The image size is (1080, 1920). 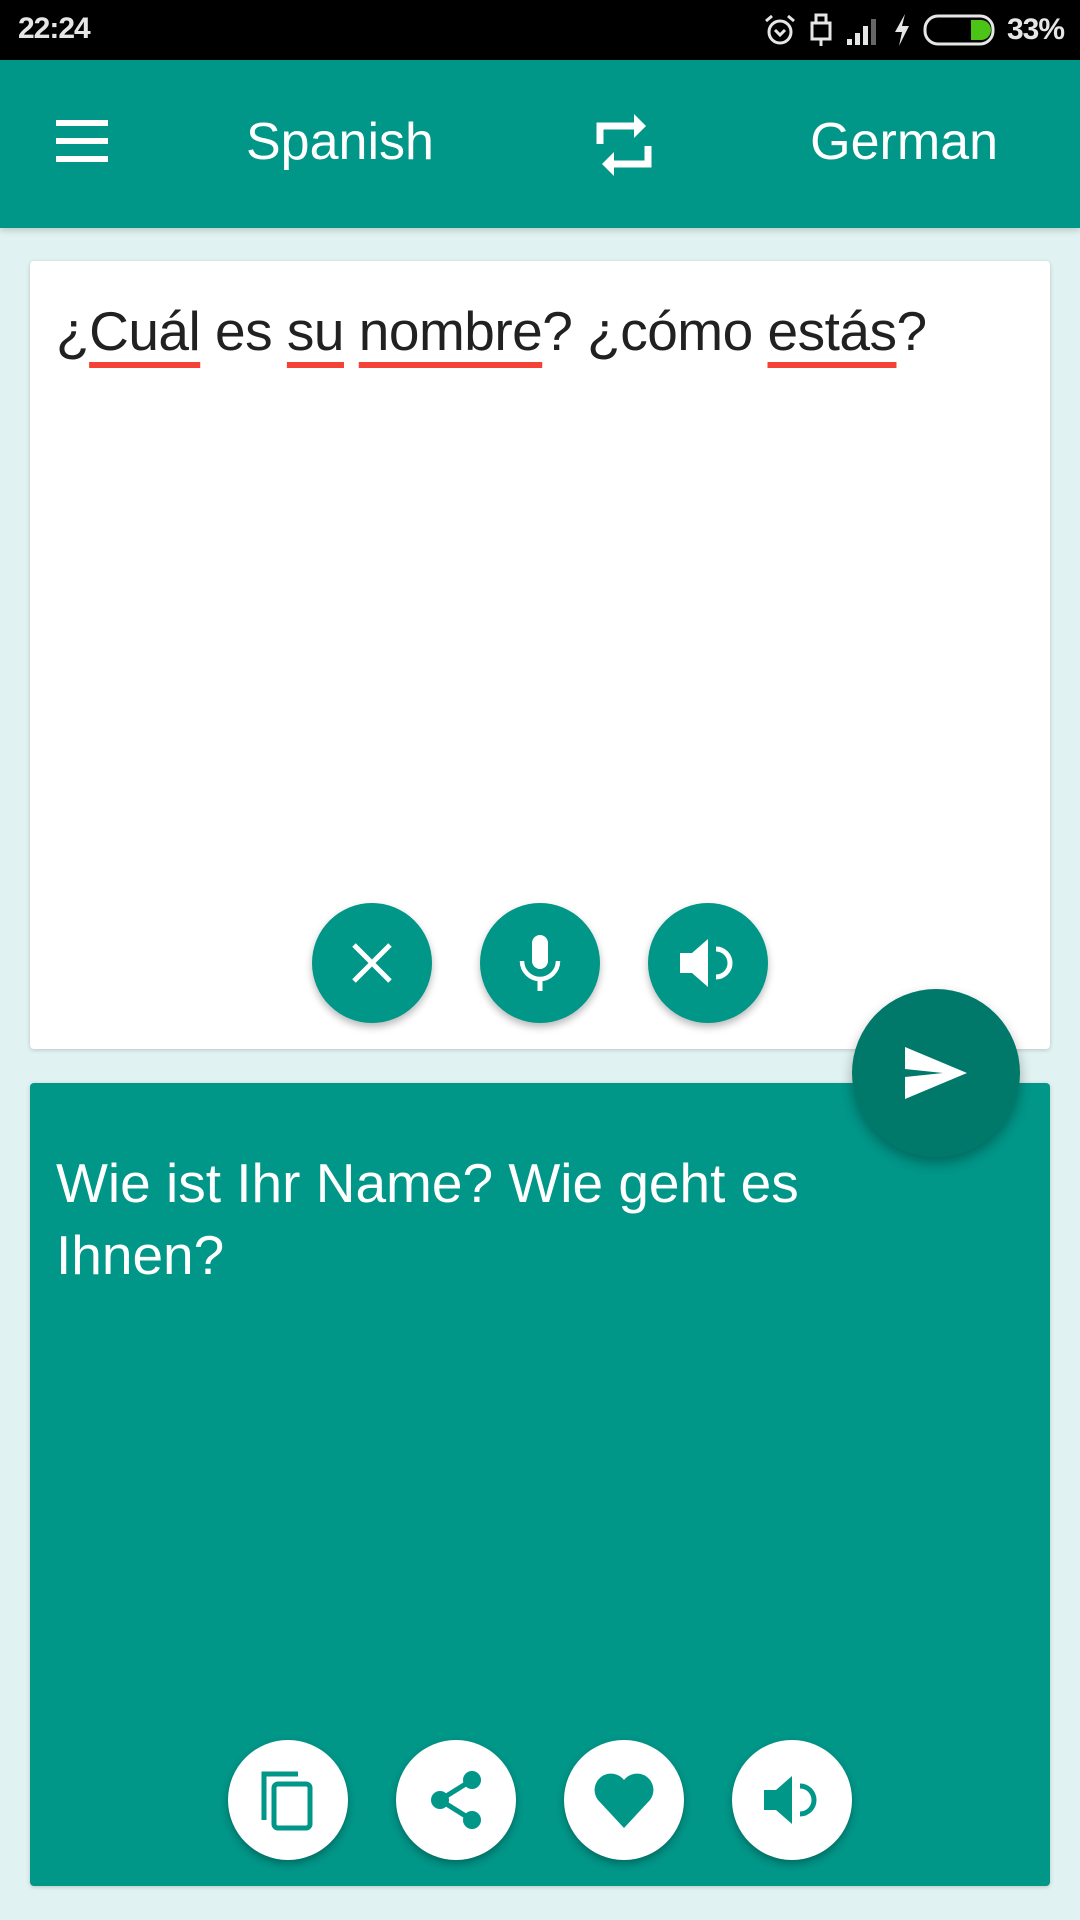 I want to click on clear-button, so click(x=372, y=963).